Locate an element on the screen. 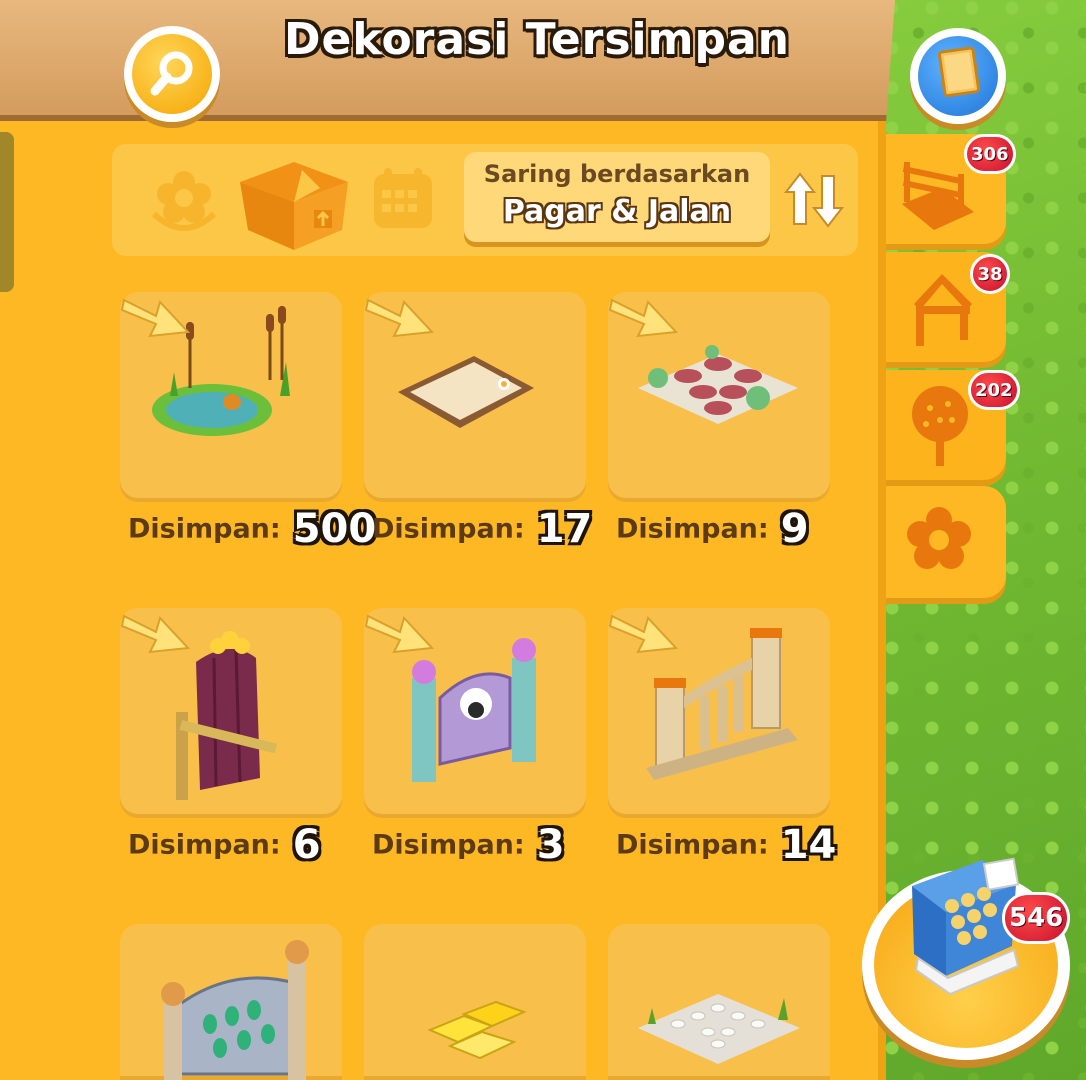 The width and height of the screenshot is (1086, 1080). item-column-fence is located at coordinates (719, 713).